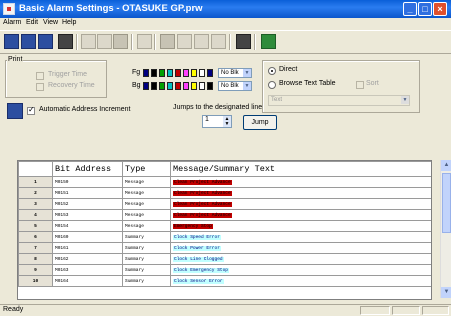  Describe the element at coordinates (272, 71) in the screenshot. I see `direct-radio` at that location.